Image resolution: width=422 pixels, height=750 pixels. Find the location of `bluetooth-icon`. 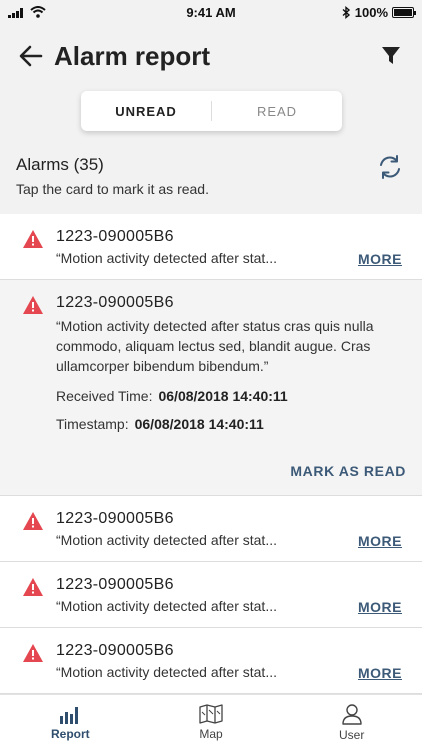

bluetooth-icon is located at coordinates (346, 12).